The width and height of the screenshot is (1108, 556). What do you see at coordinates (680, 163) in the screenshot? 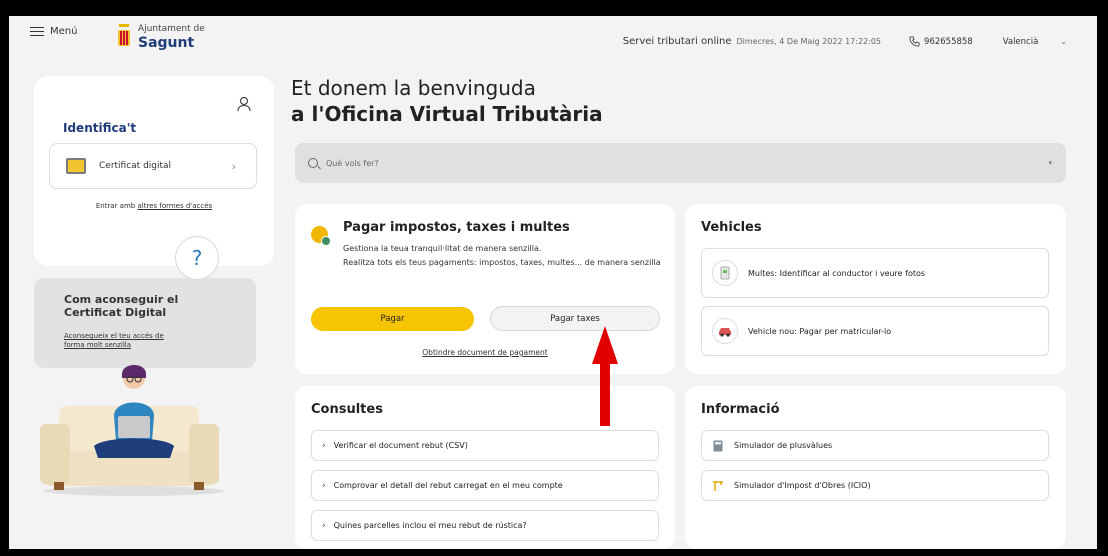
I see `search-input: Què vols fer? ▾` at bounding box center [680, 163].